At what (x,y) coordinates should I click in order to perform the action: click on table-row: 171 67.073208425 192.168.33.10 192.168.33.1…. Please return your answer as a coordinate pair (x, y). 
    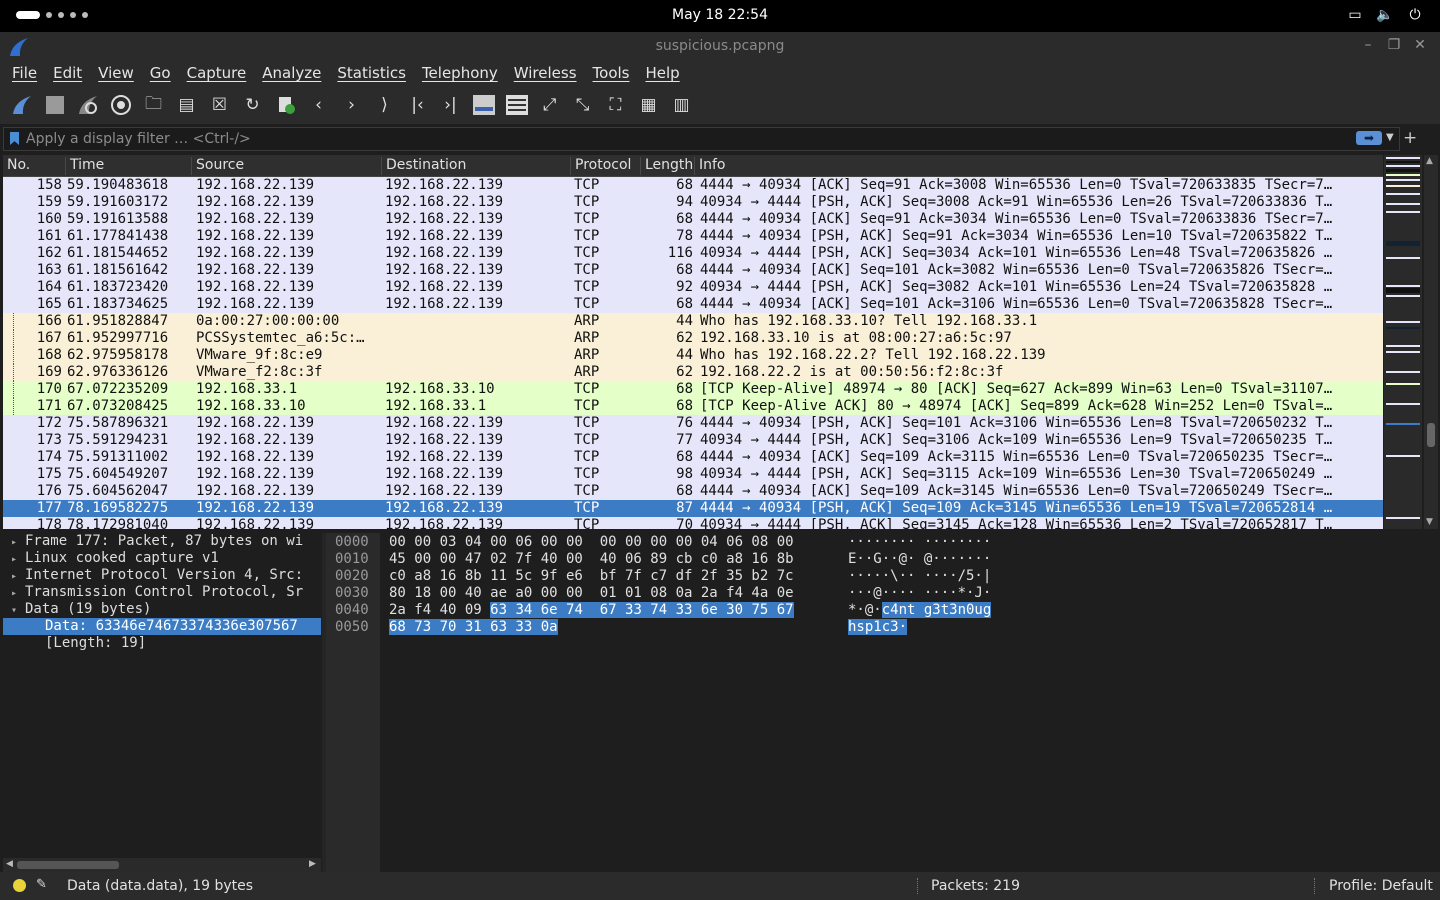
    Looking at the image, I should click on (693, 406).